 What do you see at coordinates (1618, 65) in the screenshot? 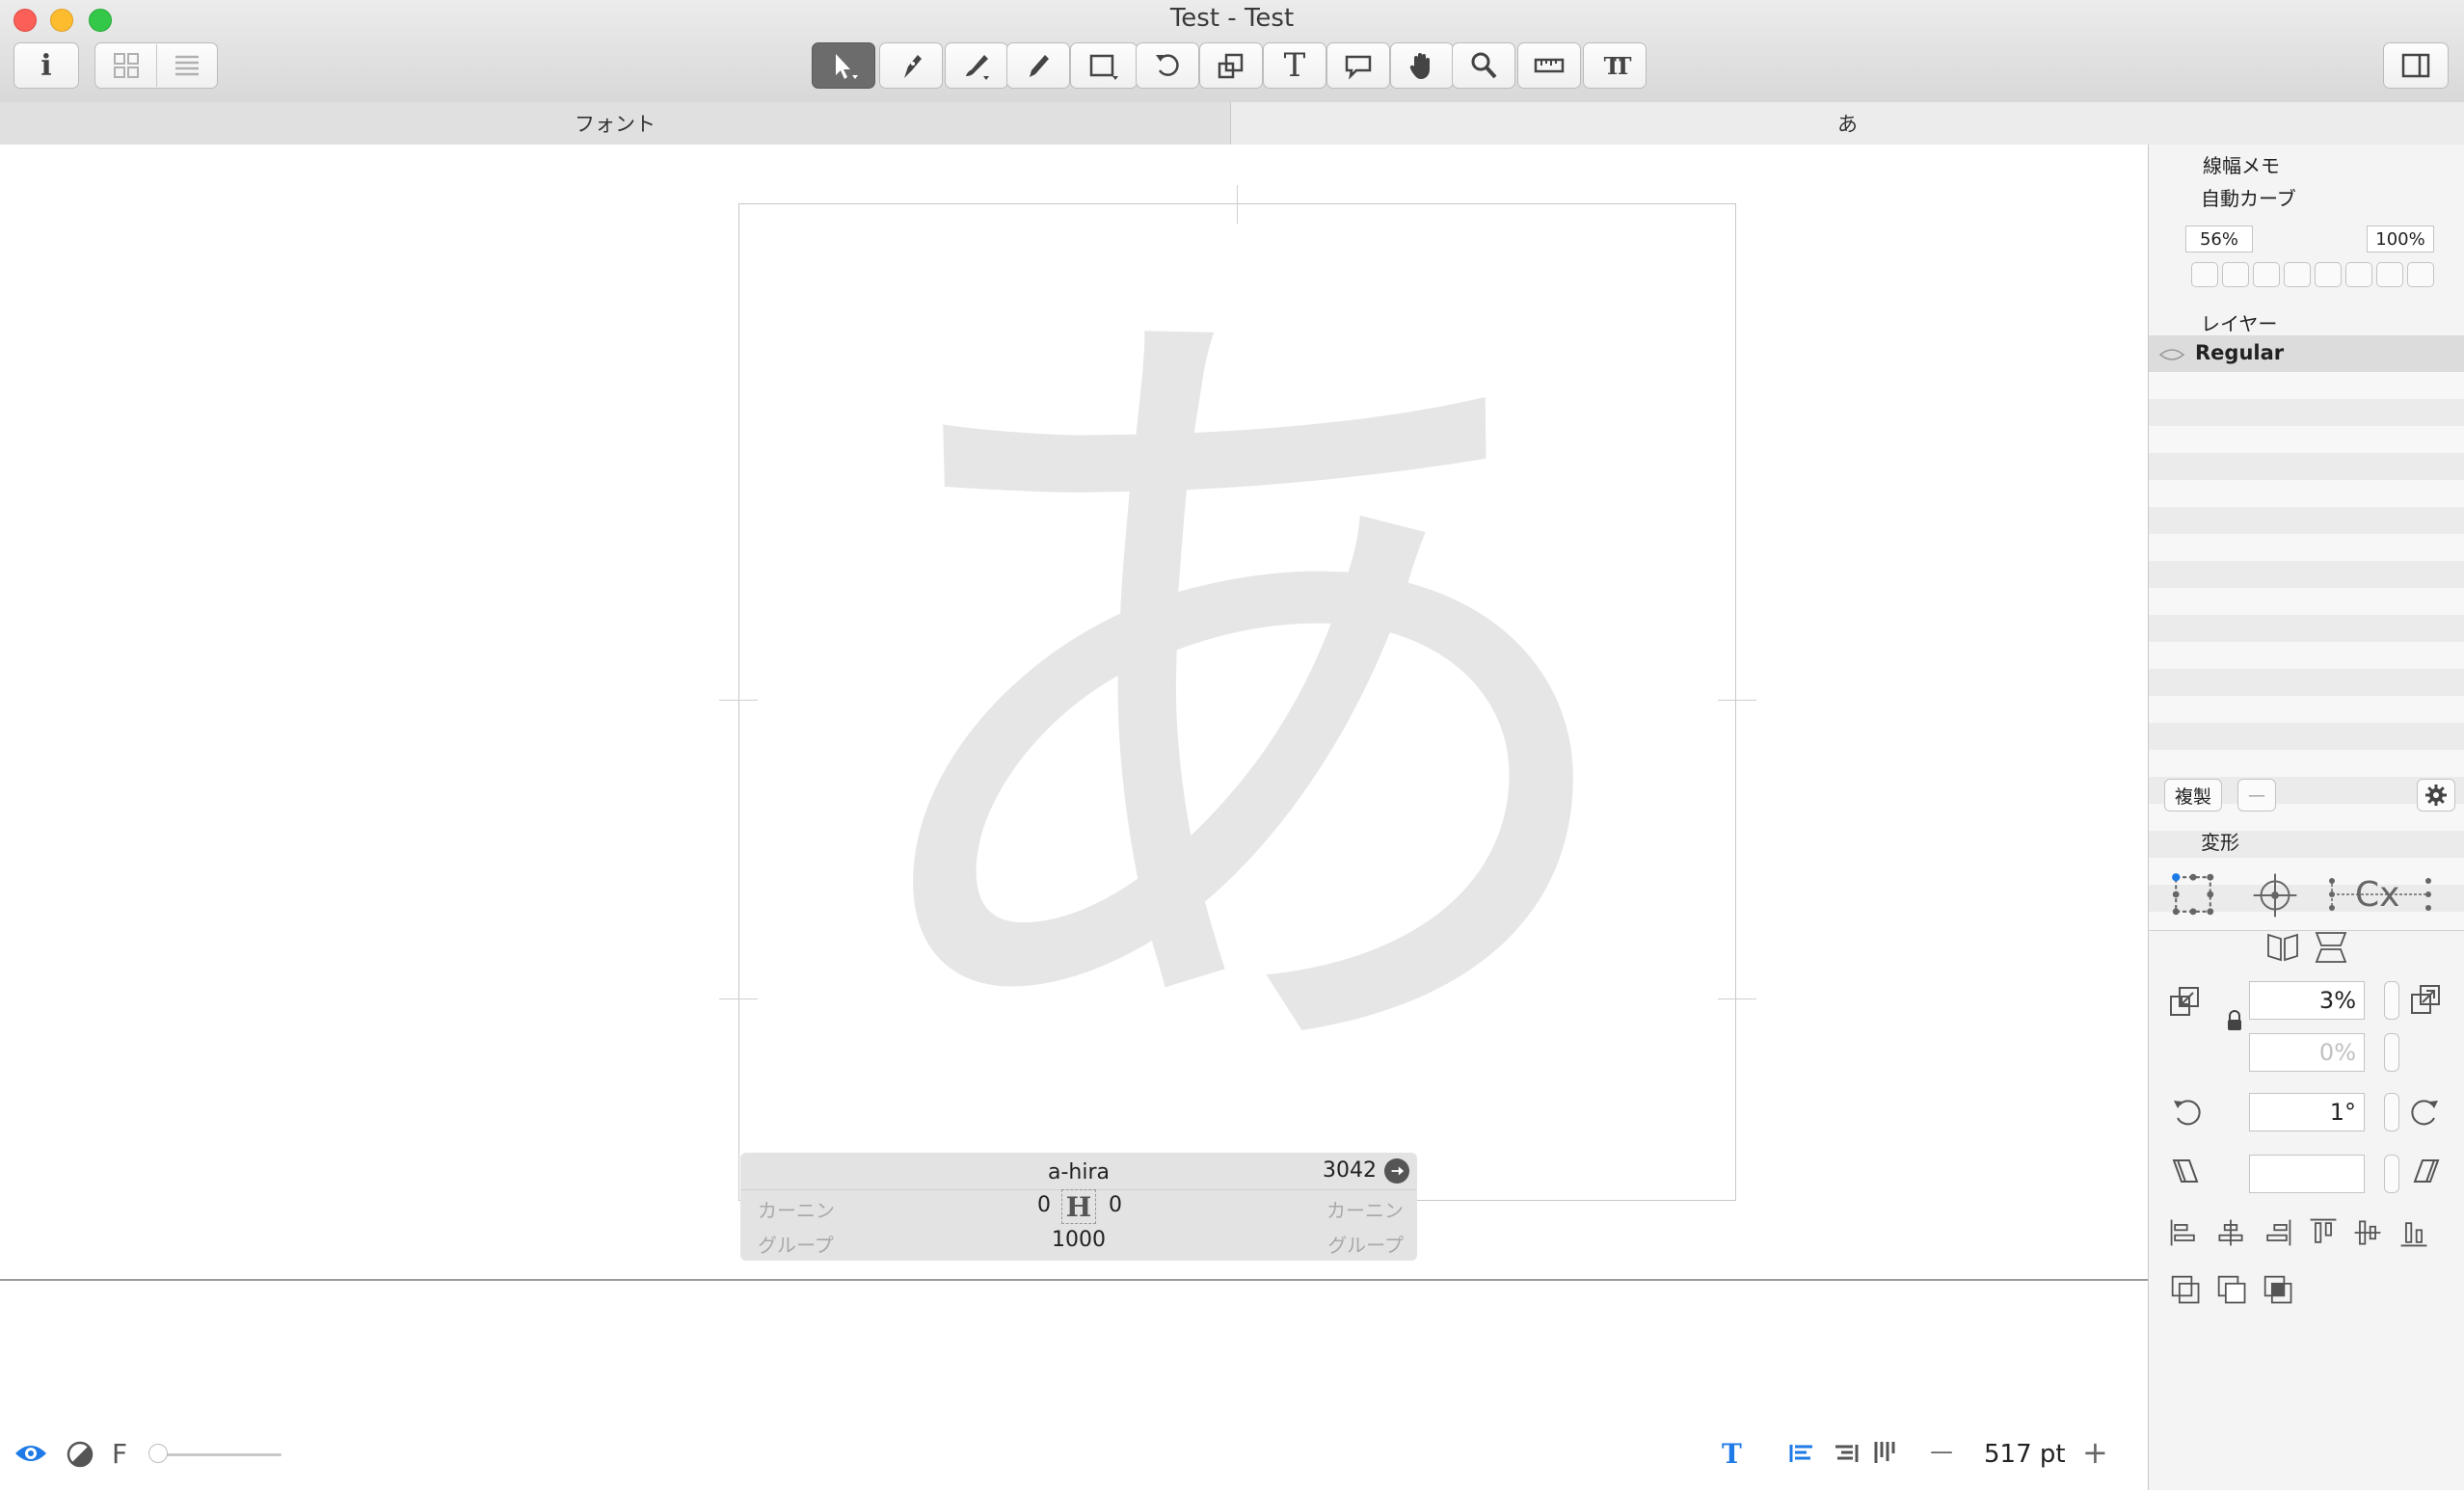
I see `type-tool-icon: TT` at bounding box center [1618, 65].